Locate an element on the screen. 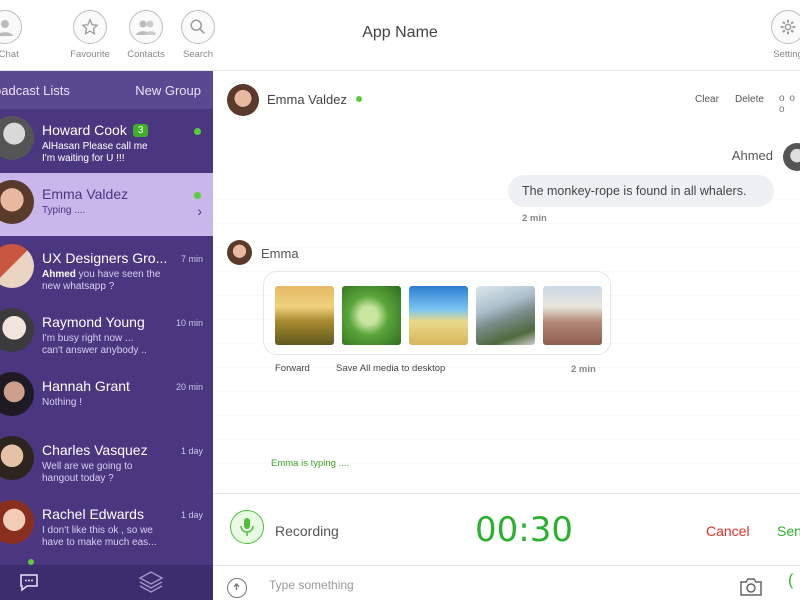 This screenshot has width=800, height=600. search-label: Search is located at coordinates (198, 54).